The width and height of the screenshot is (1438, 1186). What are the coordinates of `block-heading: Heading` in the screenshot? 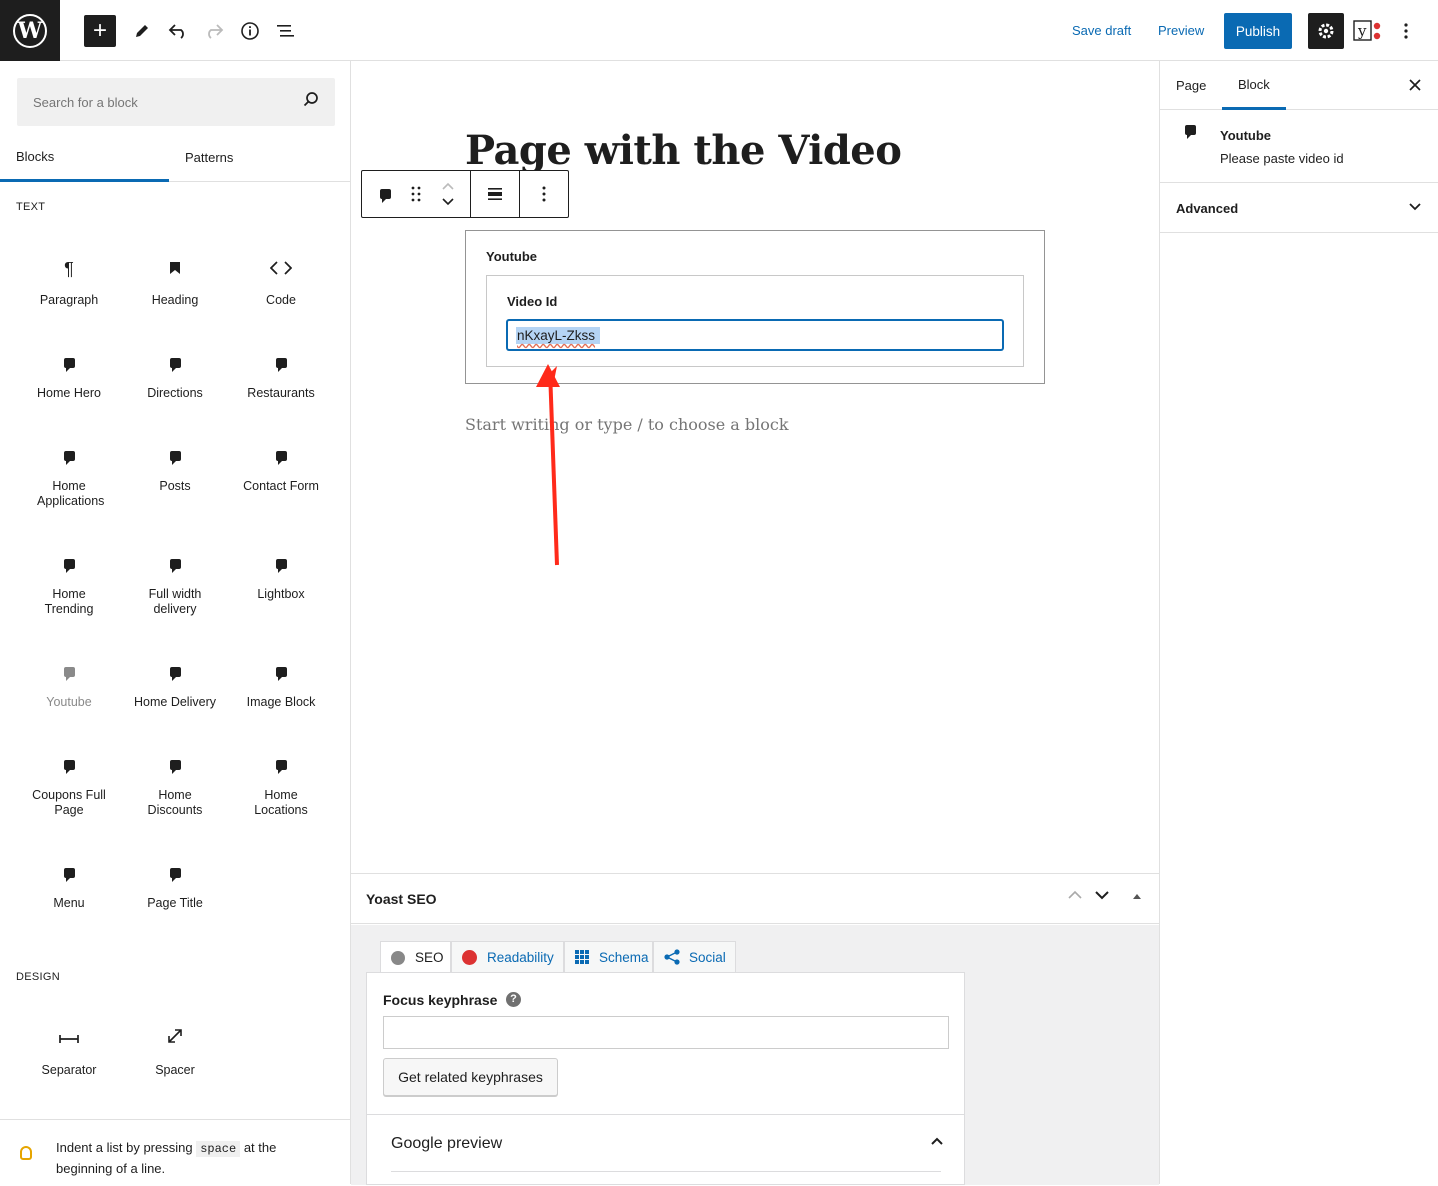 It's located at (175, 282).